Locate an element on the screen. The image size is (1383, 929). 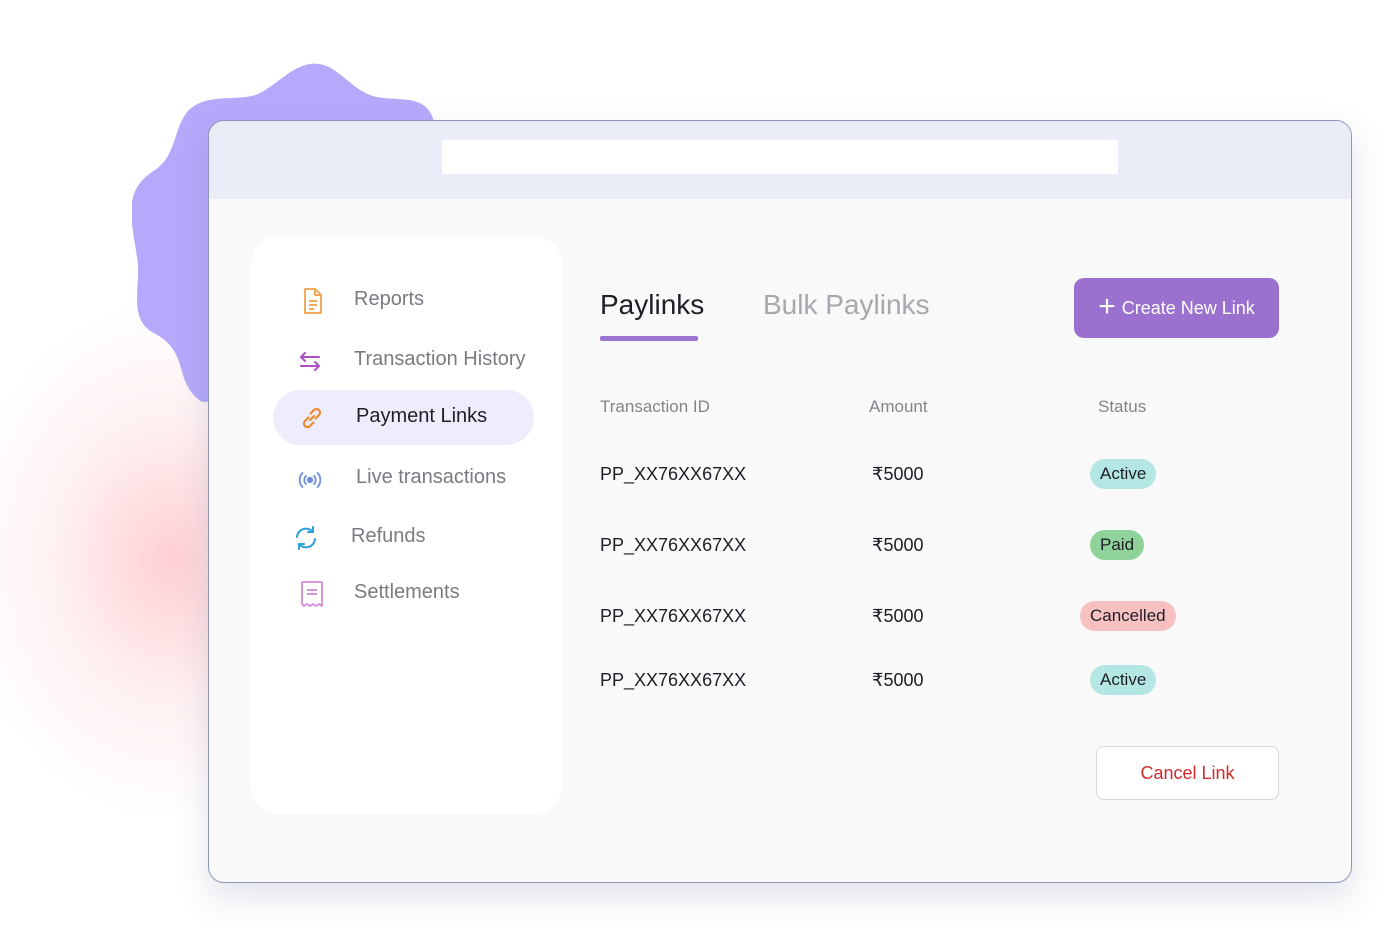
tab-paylinks: Paylinks is located at coordinates (652, 305).